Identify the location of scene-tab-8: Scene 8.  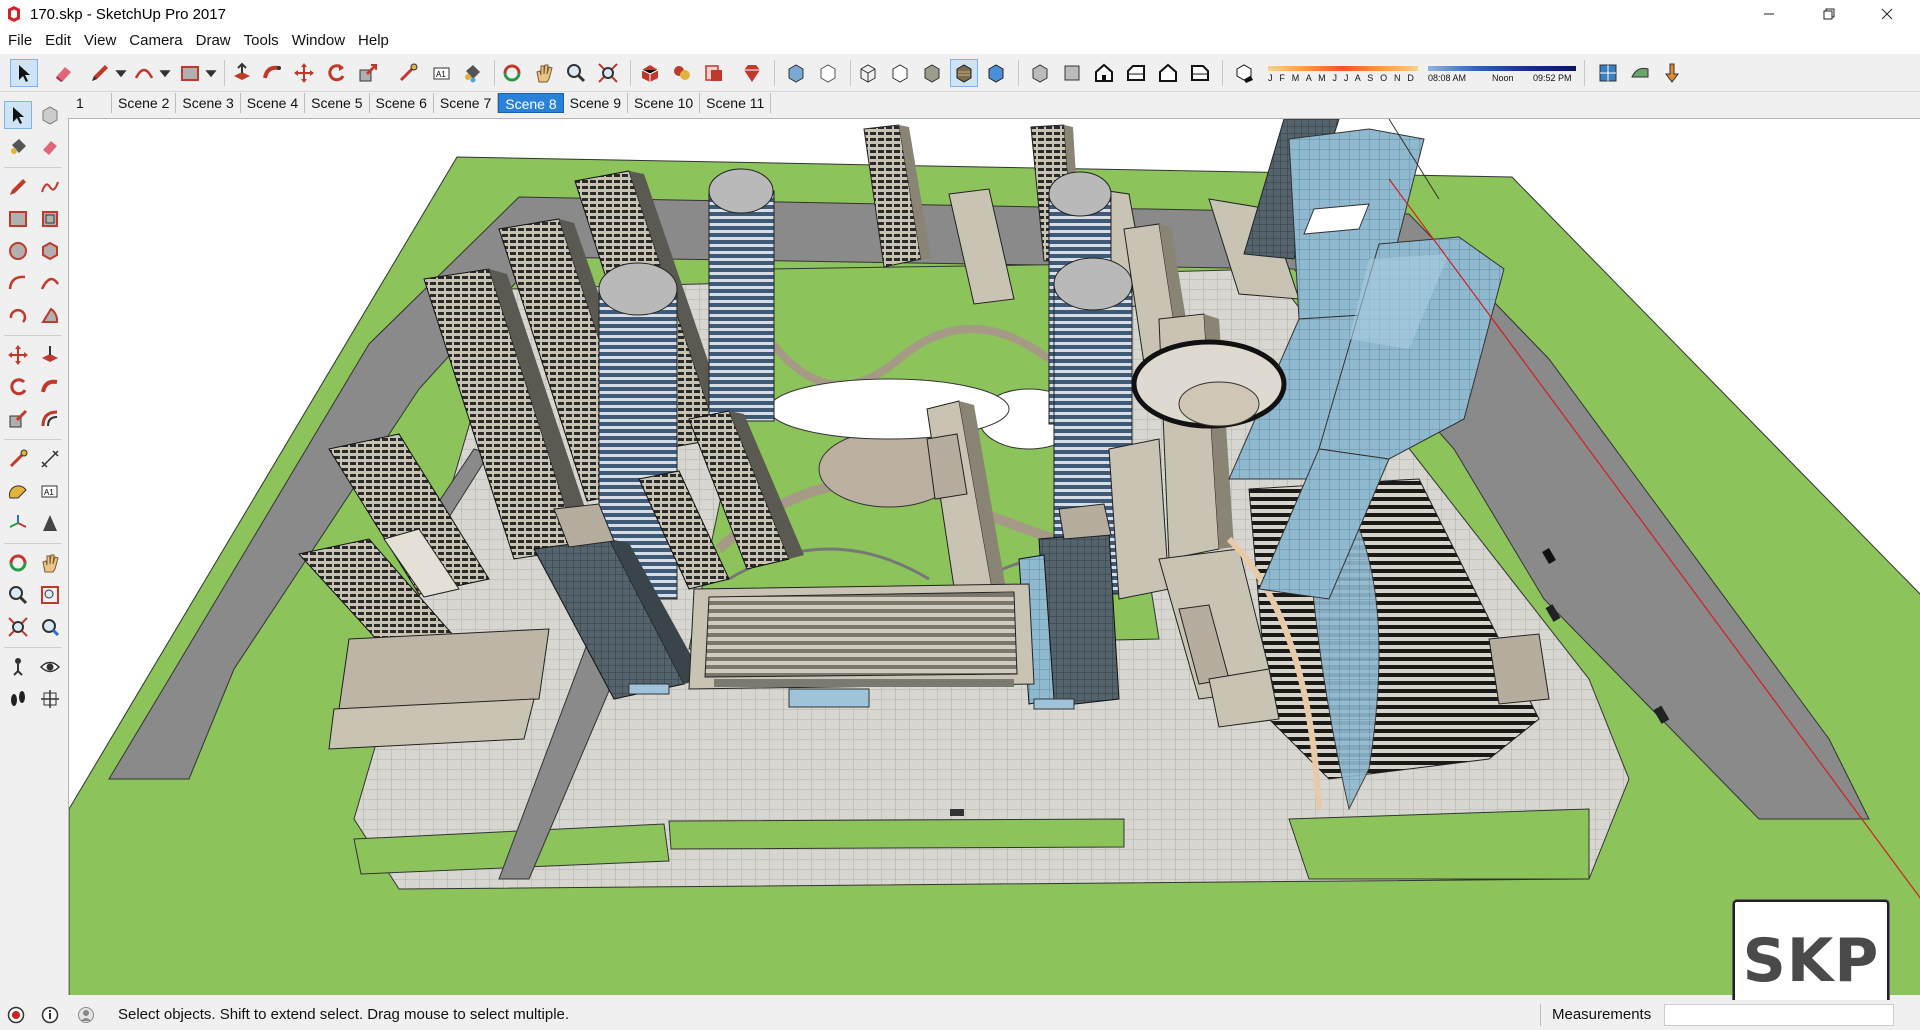
(531, 103).